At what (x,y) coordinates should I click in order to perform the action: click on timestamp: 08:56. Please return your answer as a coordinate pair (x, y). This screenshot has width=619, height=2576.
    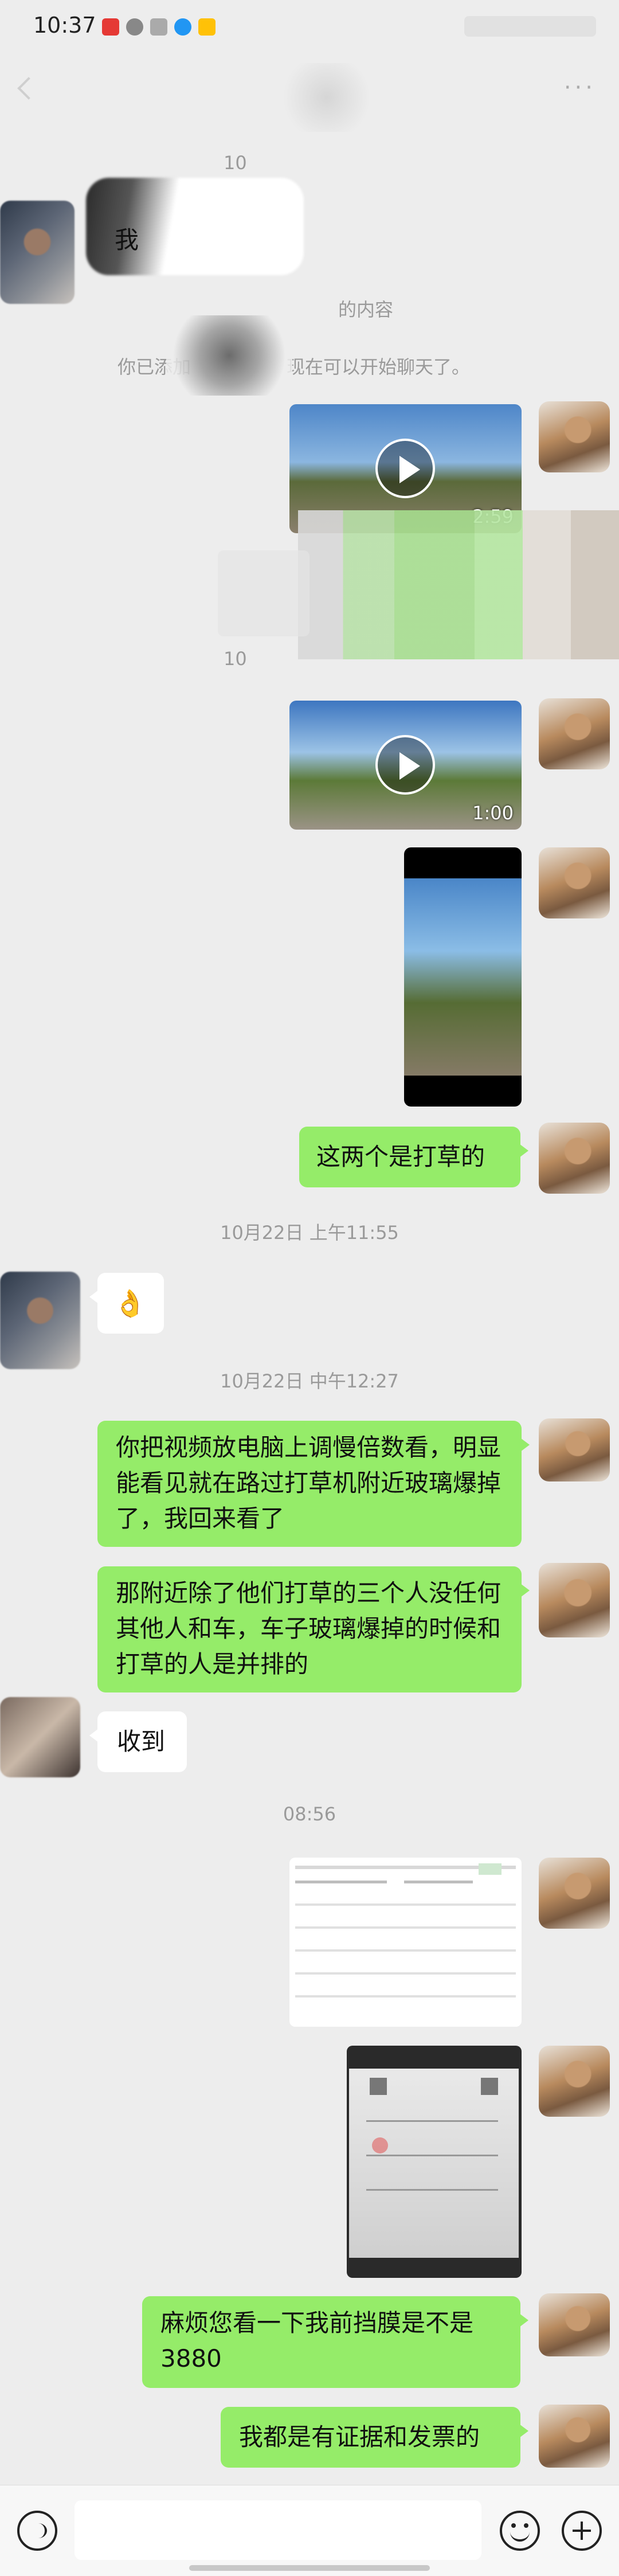
    Looking at the image, I should click on (309, 1814).